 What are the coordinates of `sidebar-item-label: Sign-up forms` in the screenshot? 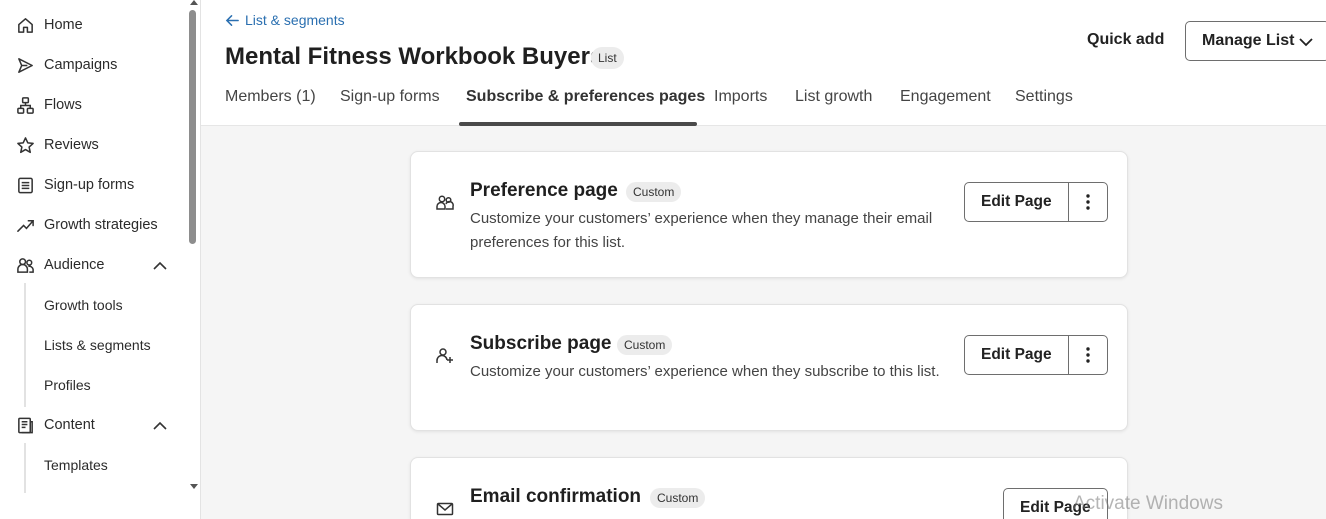 It's located at (89, 185).